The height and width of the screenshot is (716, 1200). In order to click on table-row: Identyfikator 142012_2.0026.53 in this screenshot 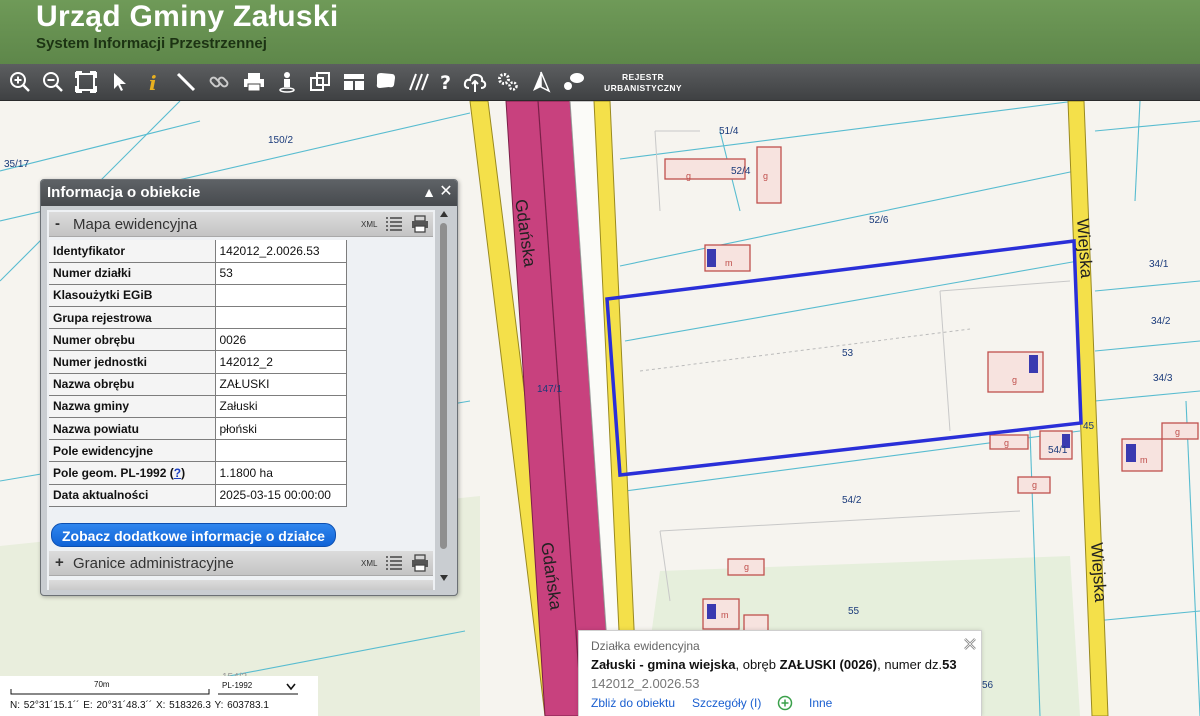, I will do `click(198, 251)`.